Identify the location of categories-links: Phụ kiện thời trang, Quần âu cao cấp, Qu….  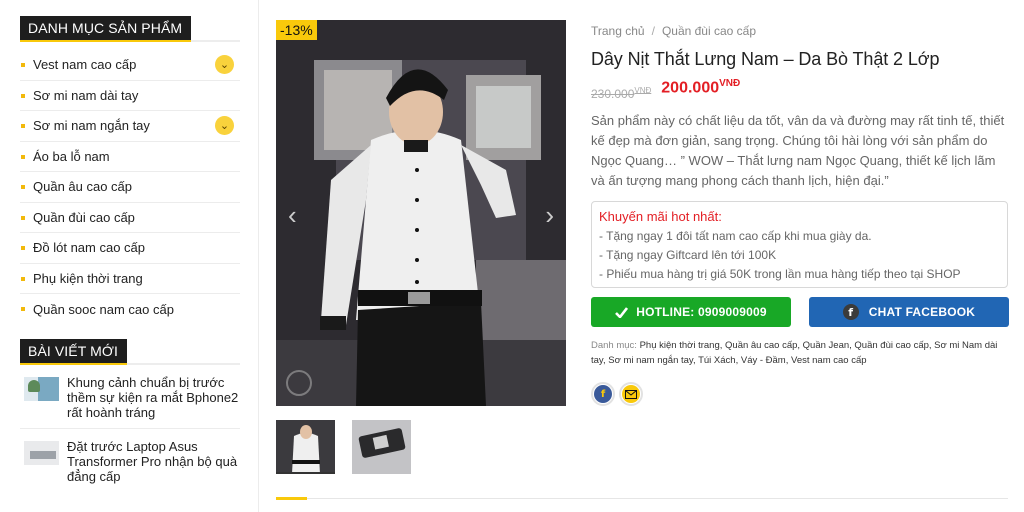
(794, 353).